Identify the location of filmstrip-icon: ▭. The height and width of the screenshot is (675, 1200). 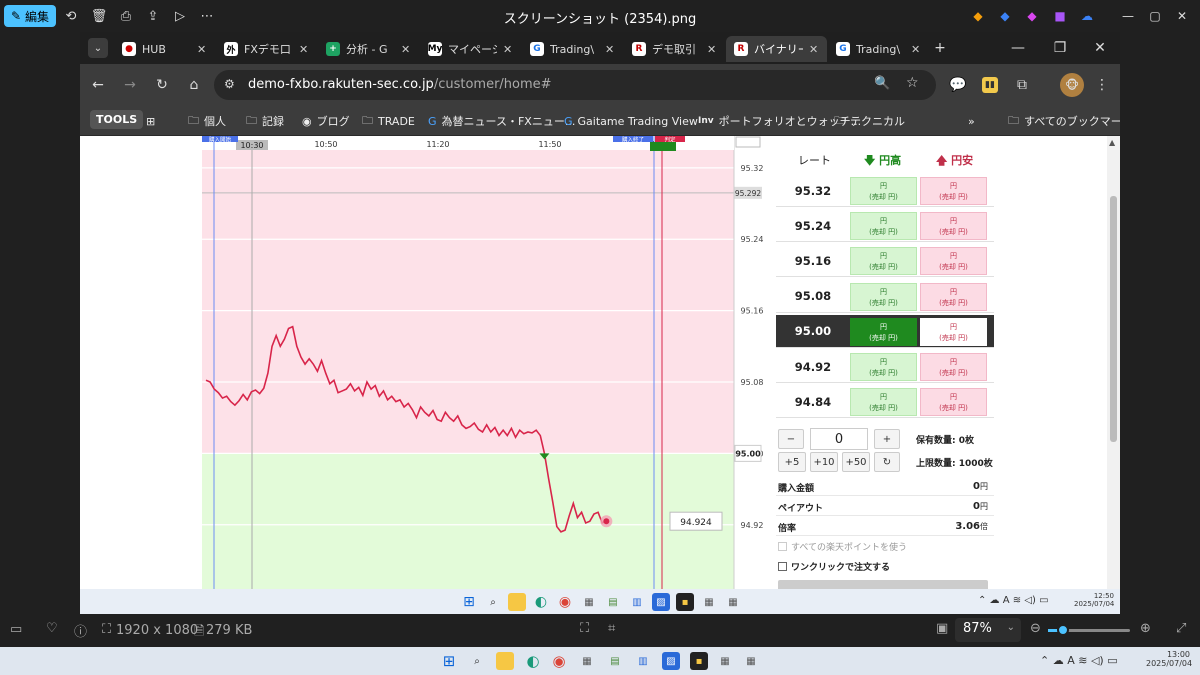
(16, 629).